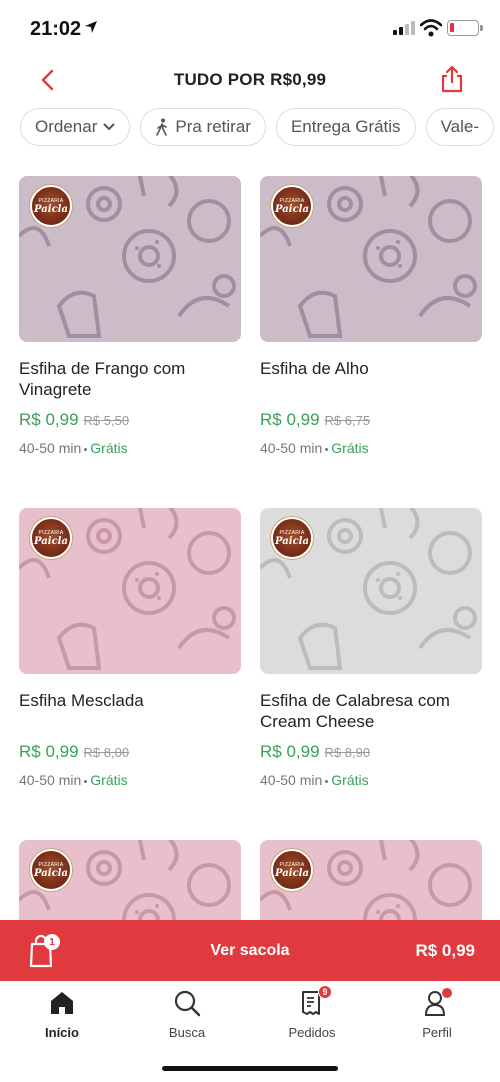  I want to click on product-old-price: R$ 8,00, so click(106, 752).